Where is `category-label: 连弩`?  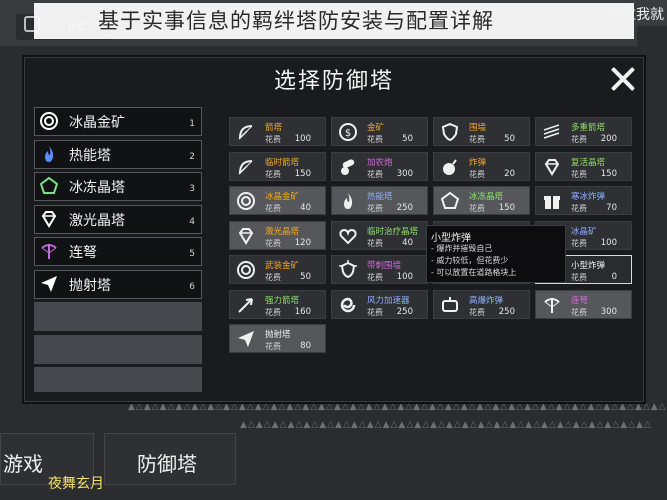 category-label: 连弩 is located at coordinates (83, 253).